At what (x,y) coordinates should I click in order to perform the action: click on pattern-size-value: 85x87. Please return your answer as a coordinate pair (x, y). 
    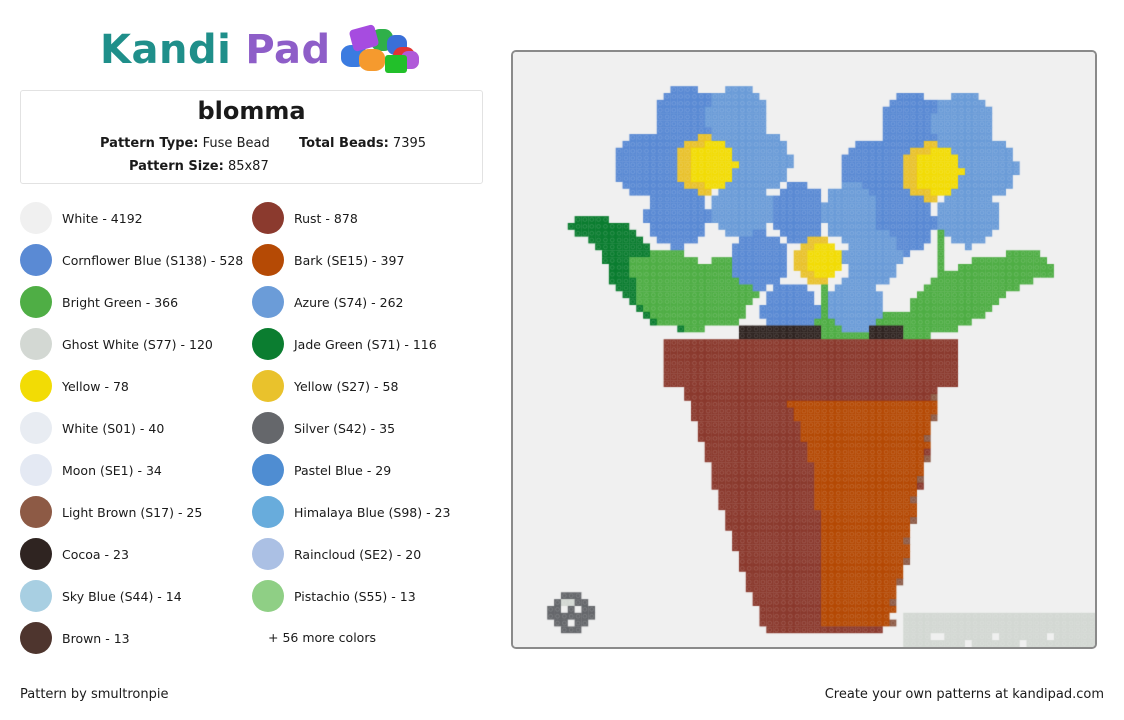
    Looking at the image, I should click on (248, 166).